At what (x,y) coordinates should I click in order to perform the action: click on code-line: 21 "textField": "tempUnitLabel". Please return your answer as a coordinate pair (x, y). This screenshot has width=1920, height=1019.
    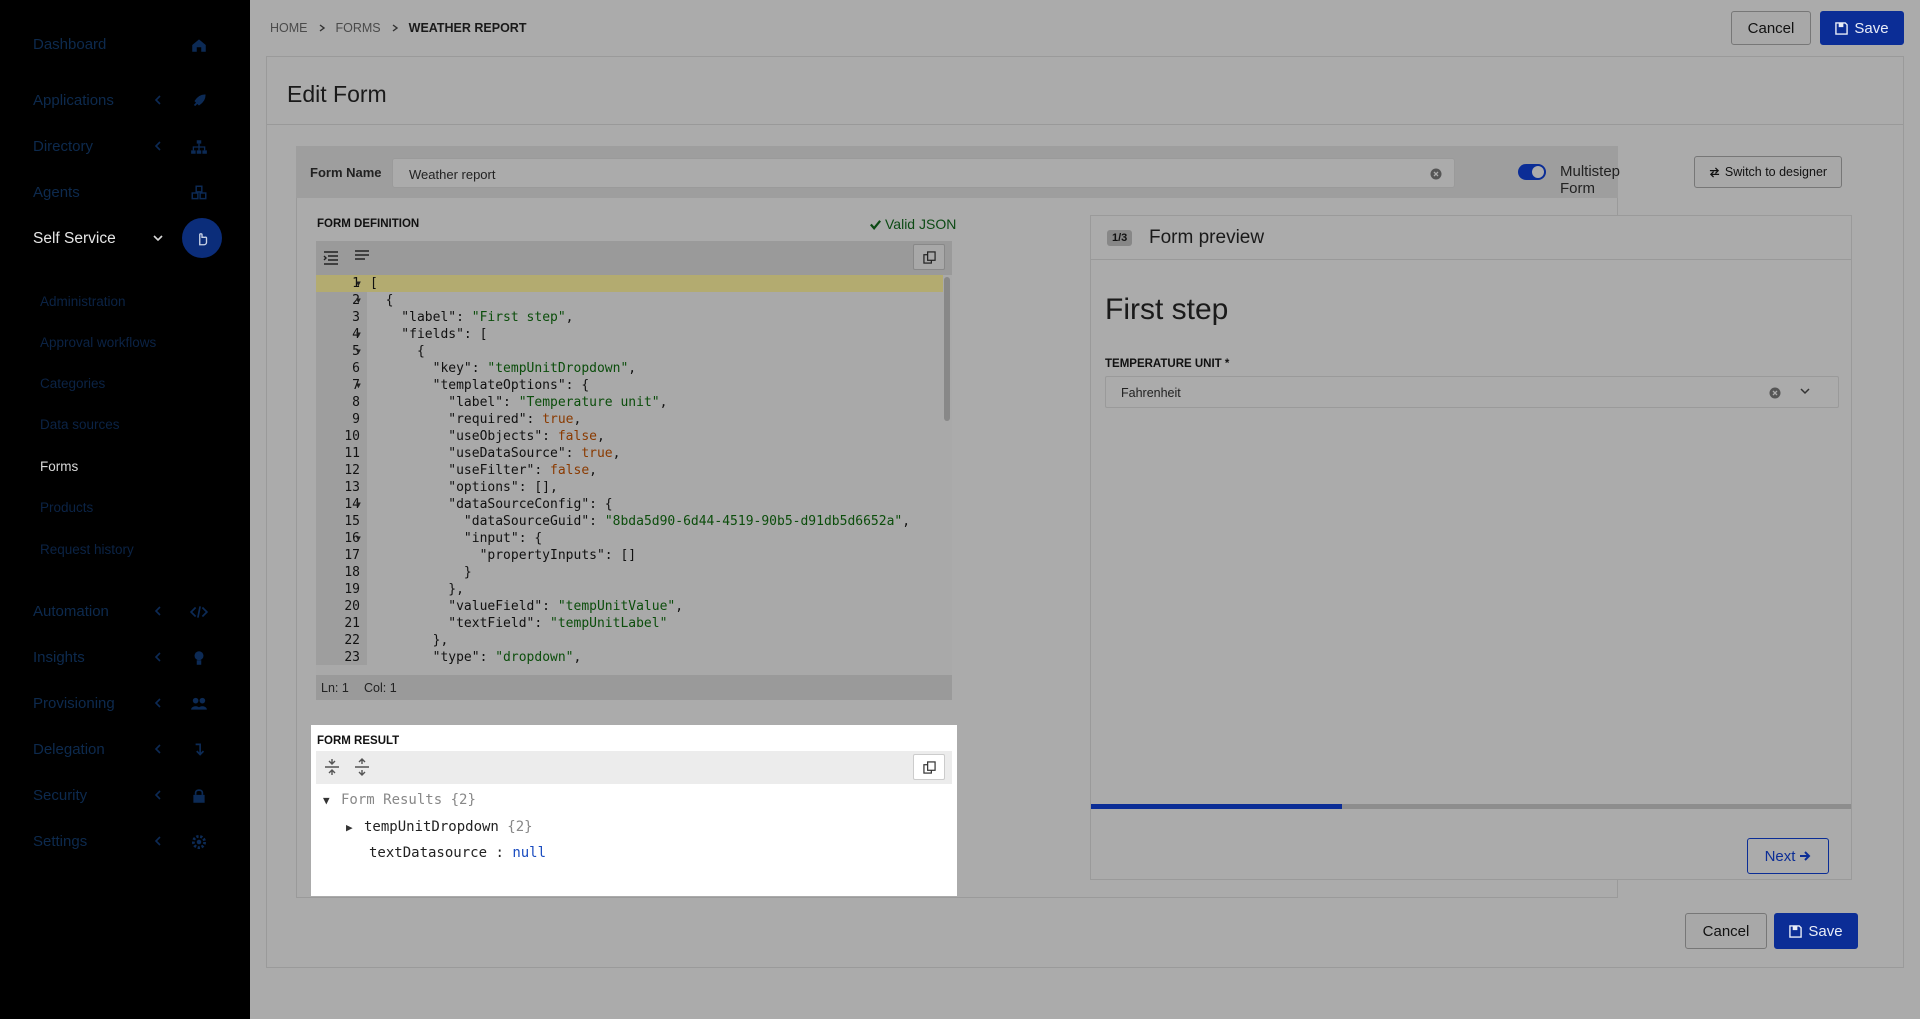
    Looking at the image, I should click on (506, 623).